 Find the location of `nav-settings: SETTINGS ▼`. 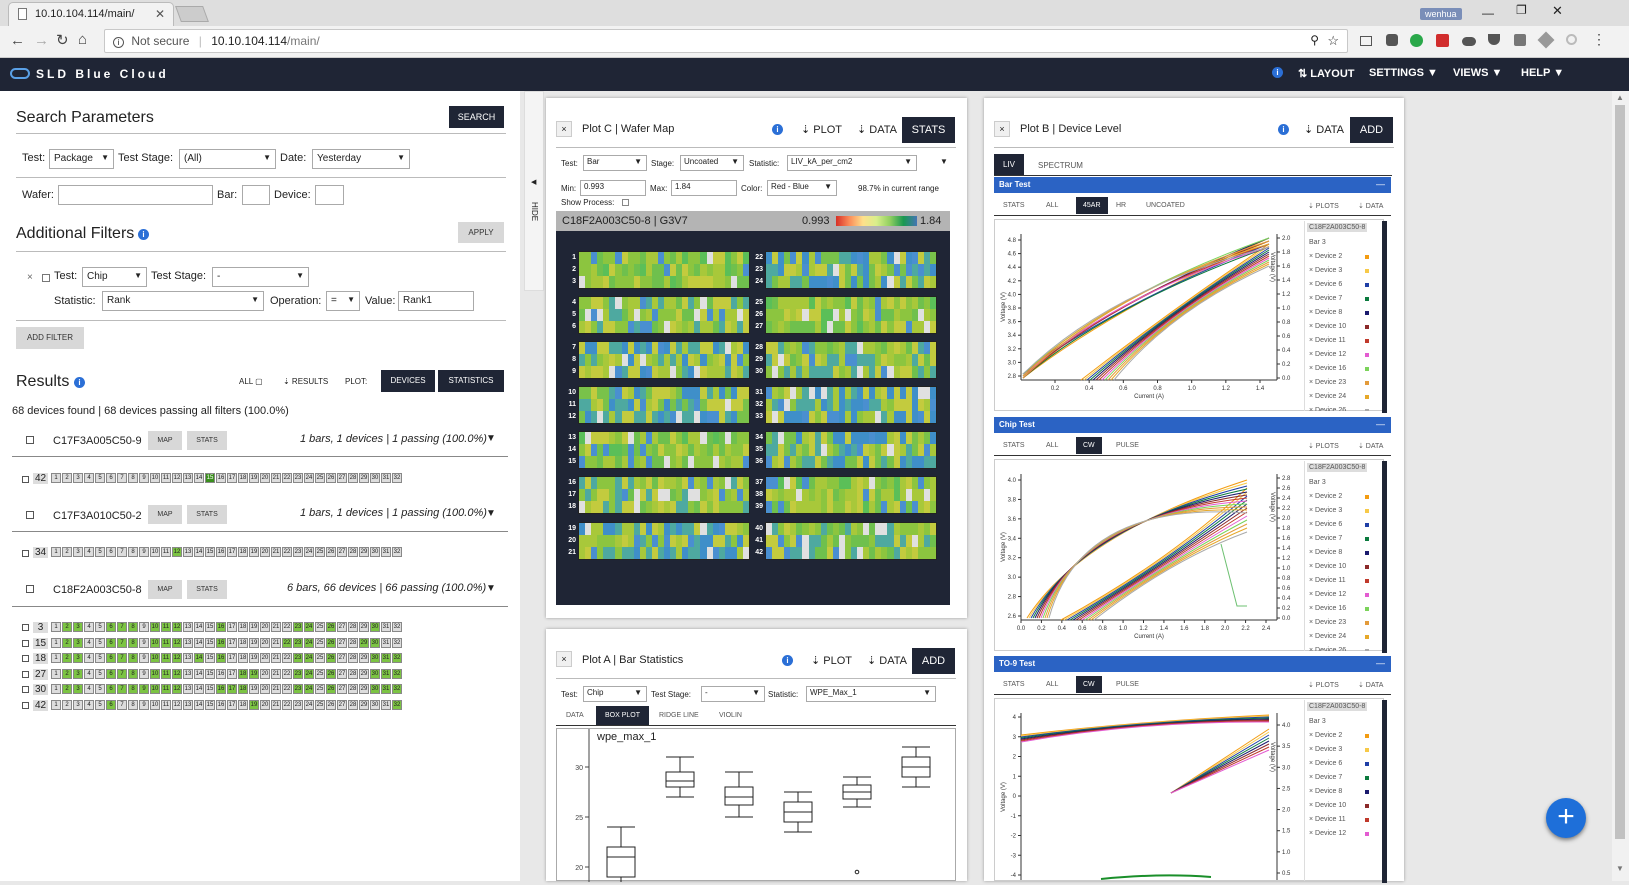

nav-settings: SETTINGS ▼ is located at coordinates (1403, 73).